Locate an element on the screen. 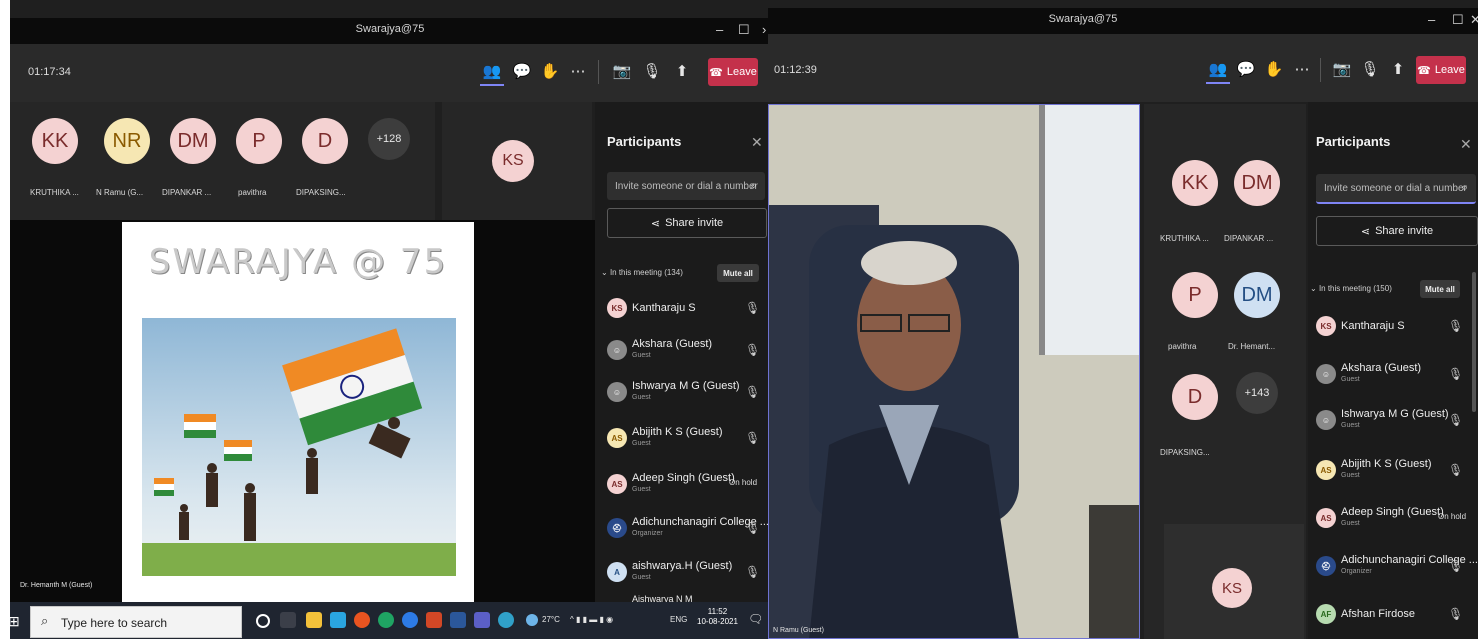 Image resolution: width=1478 pixels, height=639 pixels. edge-icon is located at coordinates (338, 620).